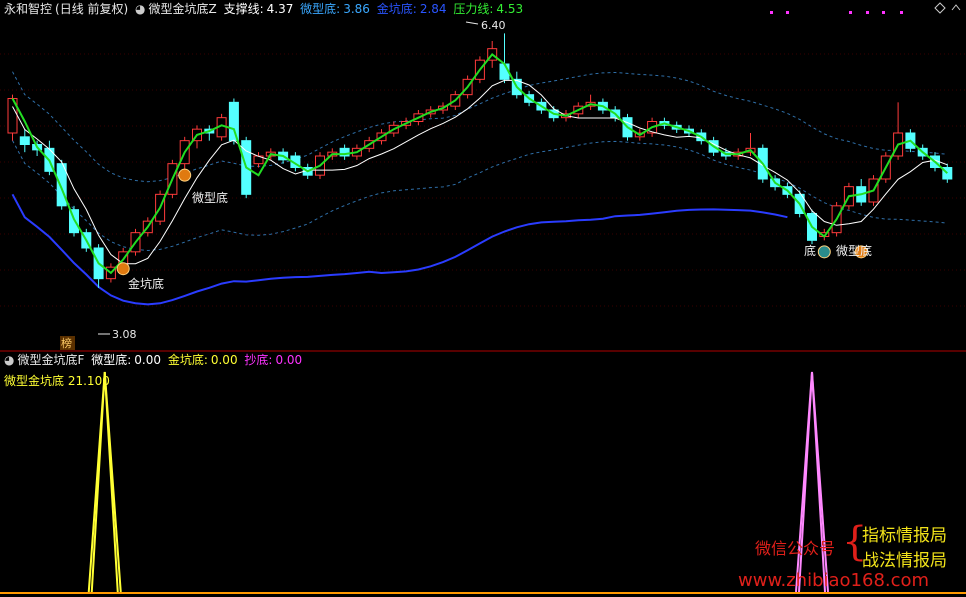  Describe the element at coordinates (34, 381) in the screenshot. I see `lower-sub-name: 微型金坑底` at that location.